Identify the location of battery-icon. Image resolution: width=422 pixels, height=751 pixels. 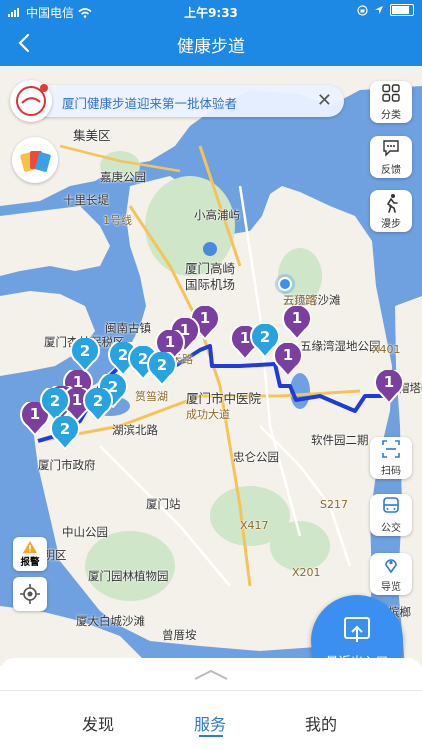
(402, 10).